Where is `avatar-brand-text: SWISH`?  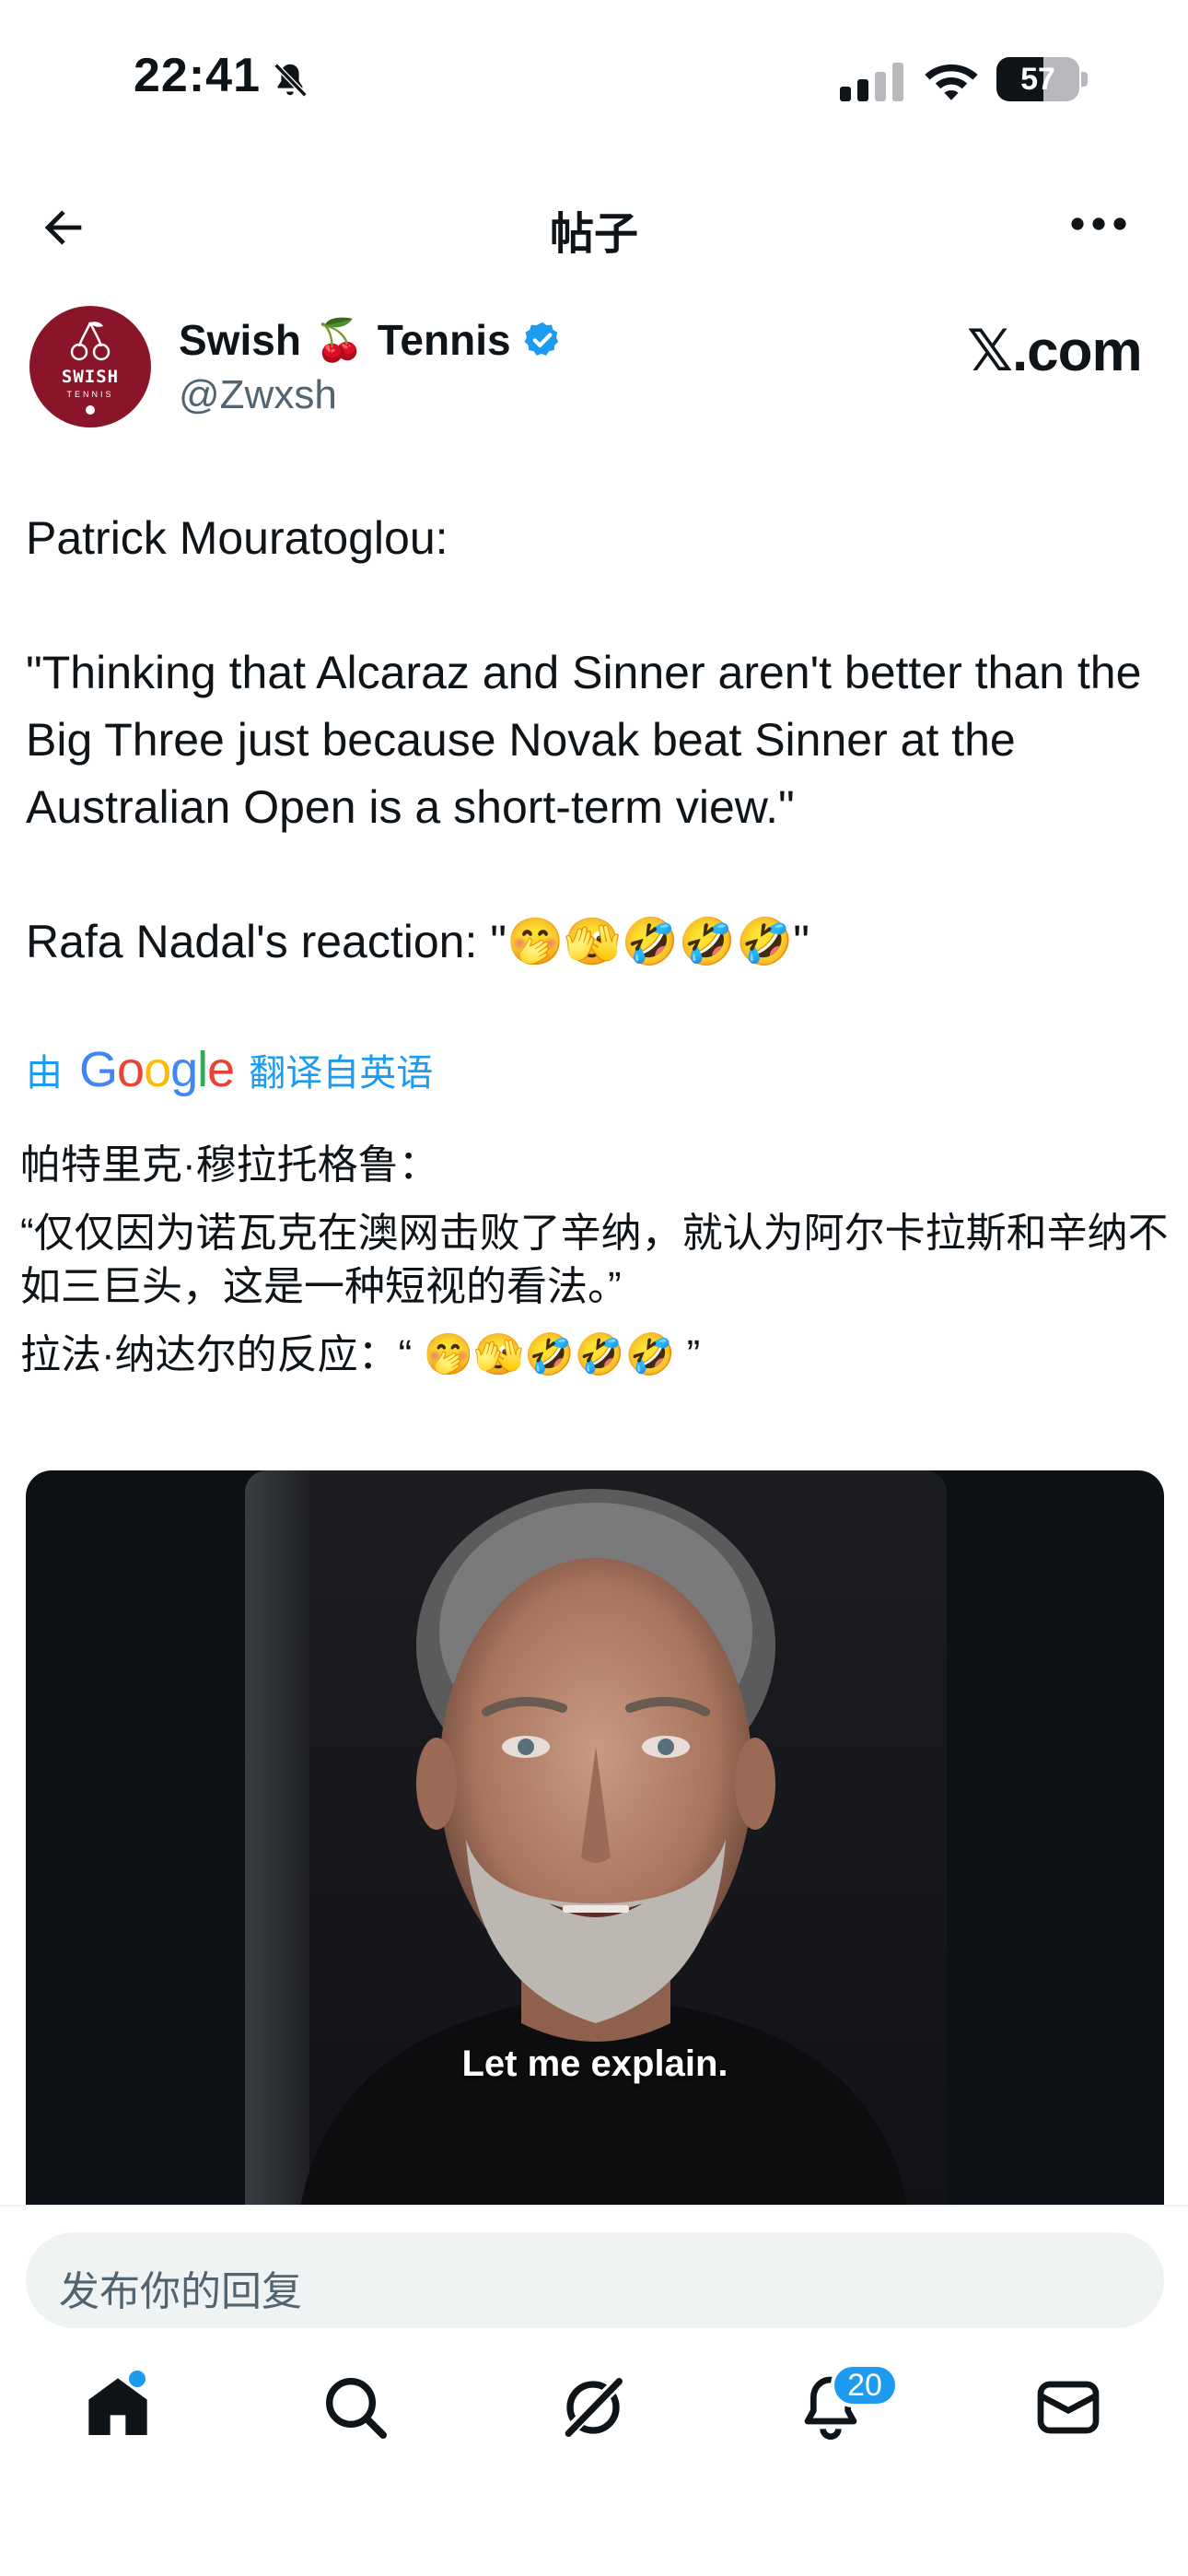
avatar-brand-text: SWISH is located at coordinates (90, 377).